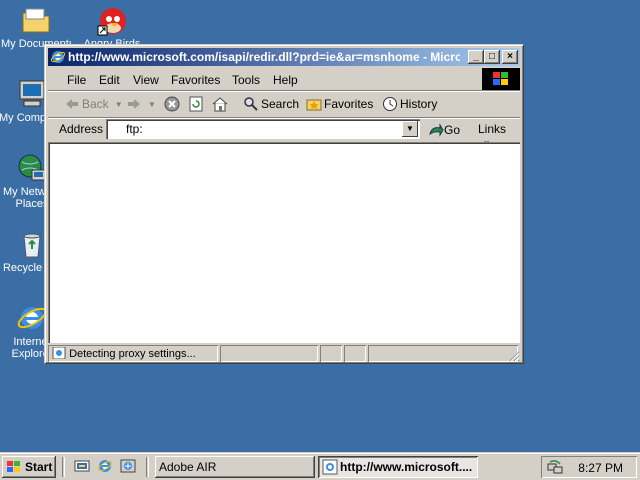 Image resolution: width=640 pixels, height=480 pixels. I want to click on search-button: Search, so click(271, 104).